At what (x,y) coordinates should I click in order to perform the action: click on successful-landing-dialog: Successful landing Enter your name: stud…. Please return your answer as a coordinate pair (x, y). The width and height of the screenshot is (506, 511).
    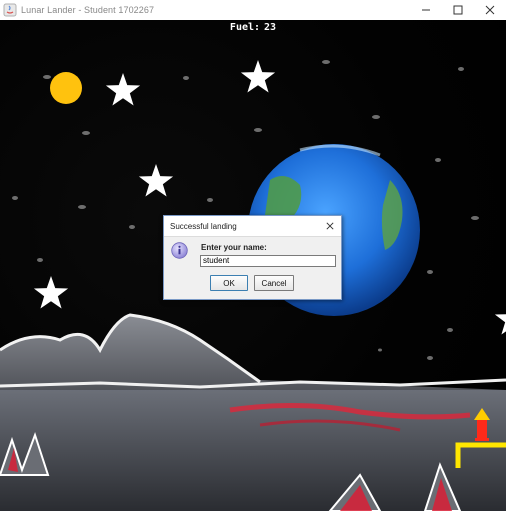
    Looking at the image, I should click on (252, 257).